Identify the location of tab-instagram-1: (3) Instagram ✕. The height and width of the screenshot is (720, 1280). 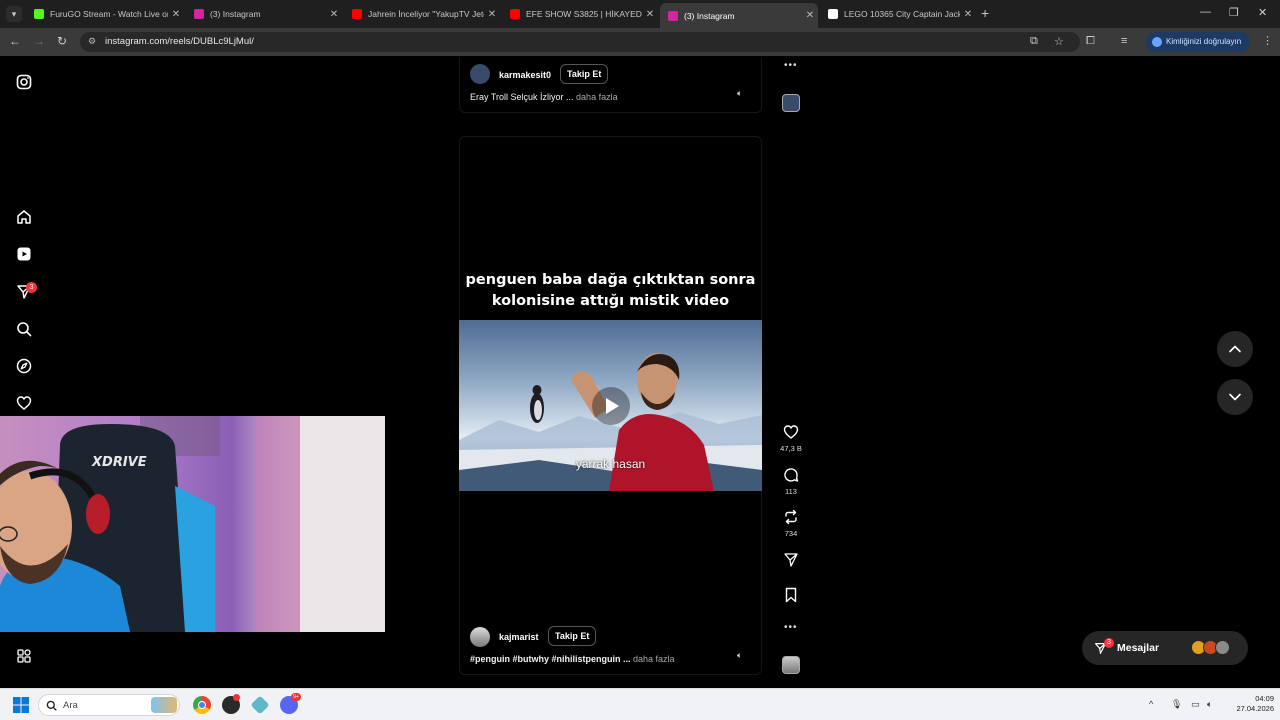
(264, 14).